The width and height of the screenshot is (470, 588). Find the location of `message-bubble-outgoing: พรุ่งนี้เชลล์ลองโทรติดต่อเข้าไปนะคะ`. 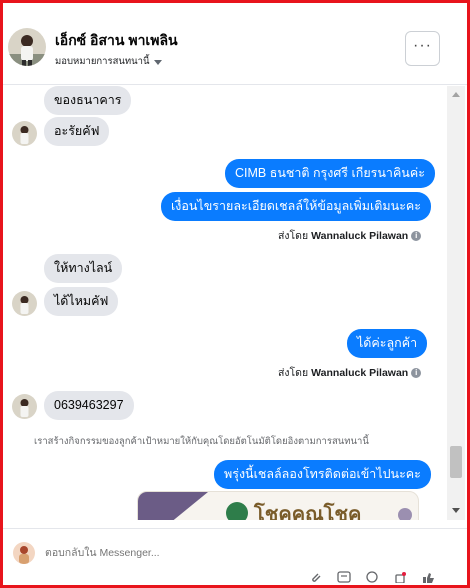

message-bubble-outgoing: พรุ่งนี้เชลล์ลองโทรติดต่อเข้าไปนะคะ is located at coordinates (322, 474).